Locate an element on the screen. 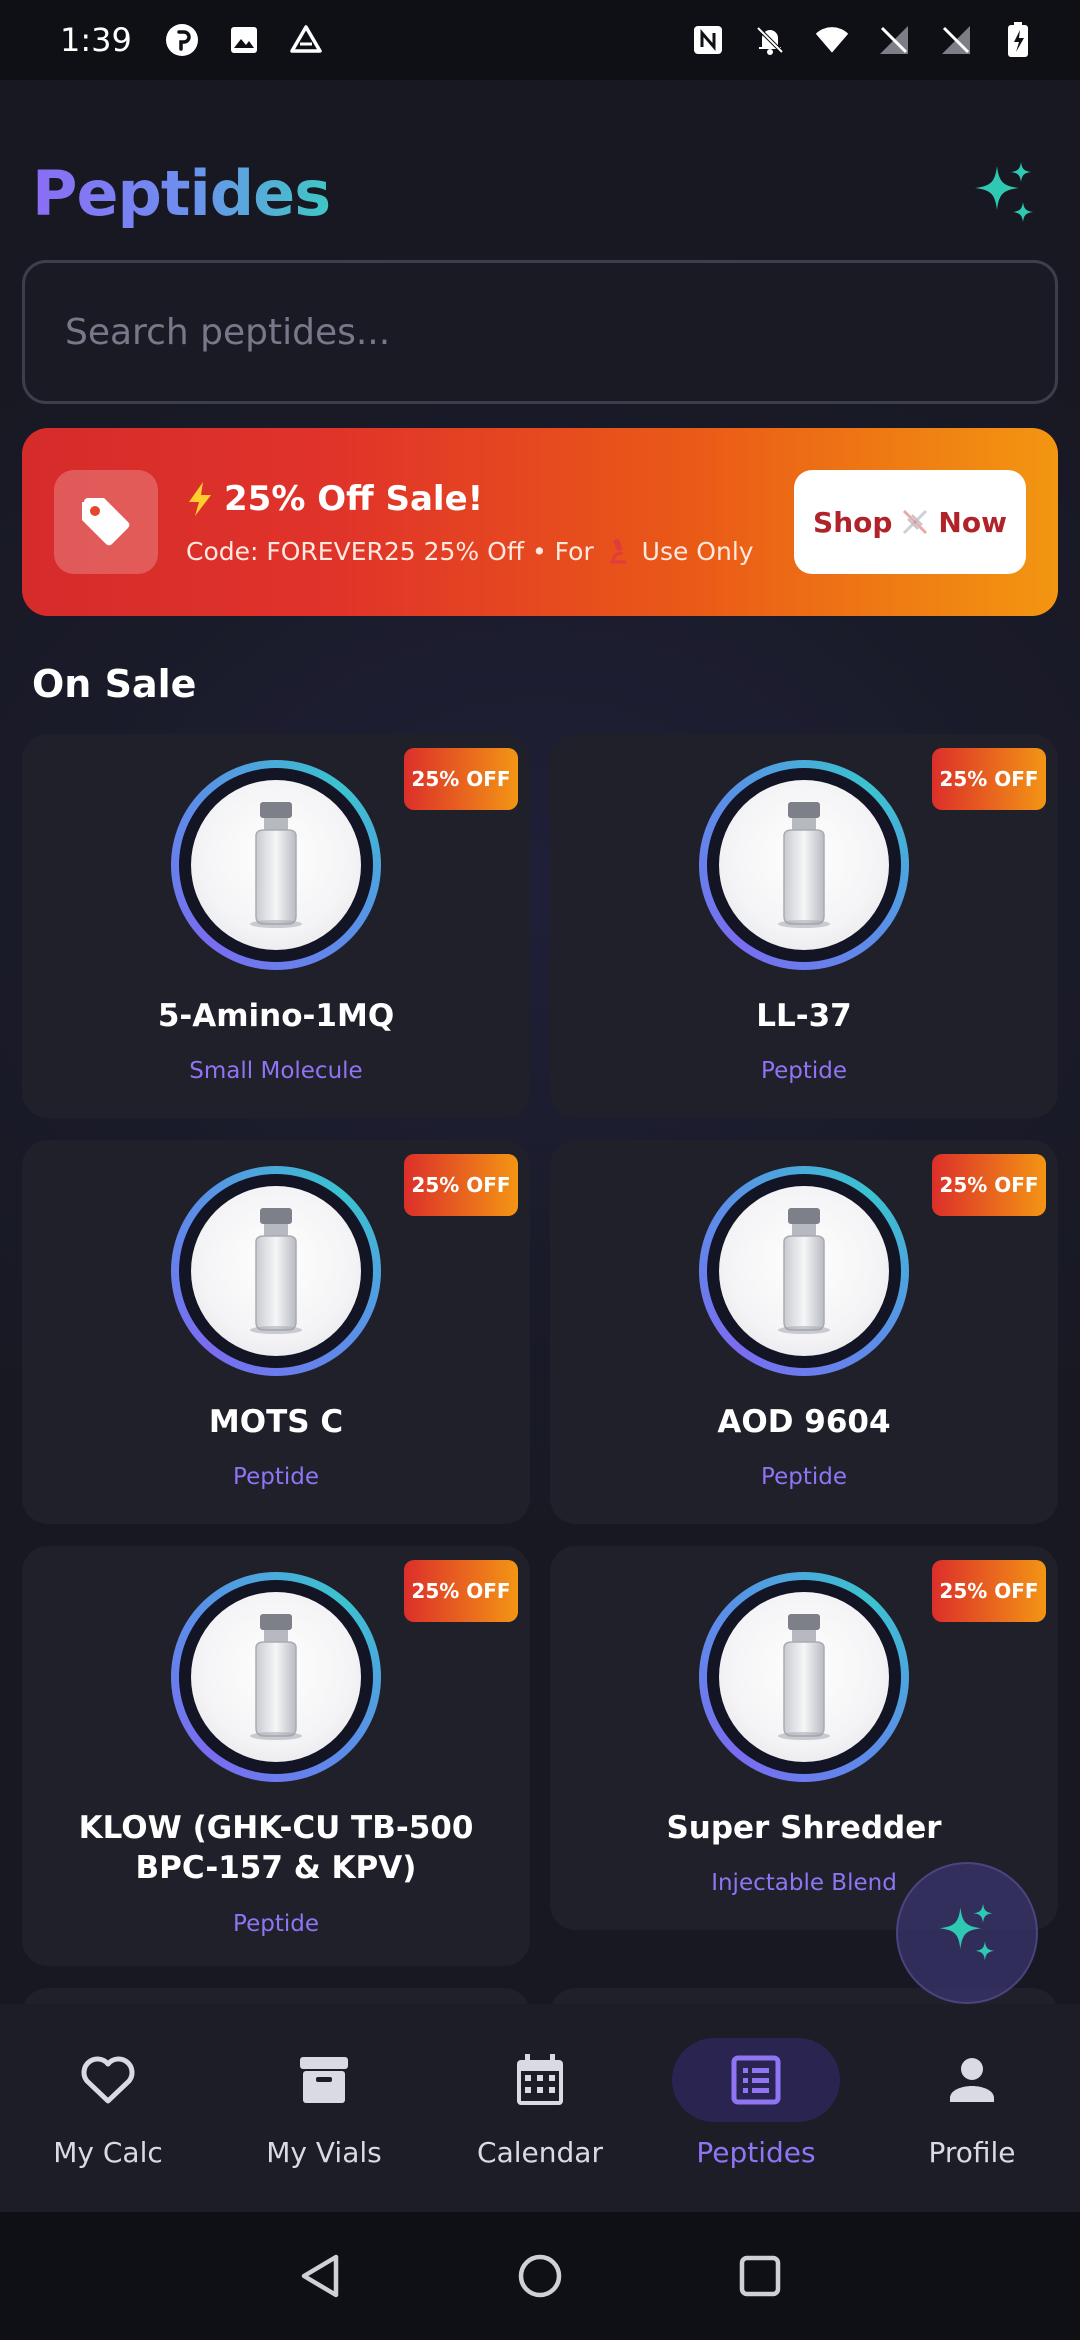 The height and width of the screenshot is (2340, 1080). status-left: 1:39 is located at coordinates (192, 40).